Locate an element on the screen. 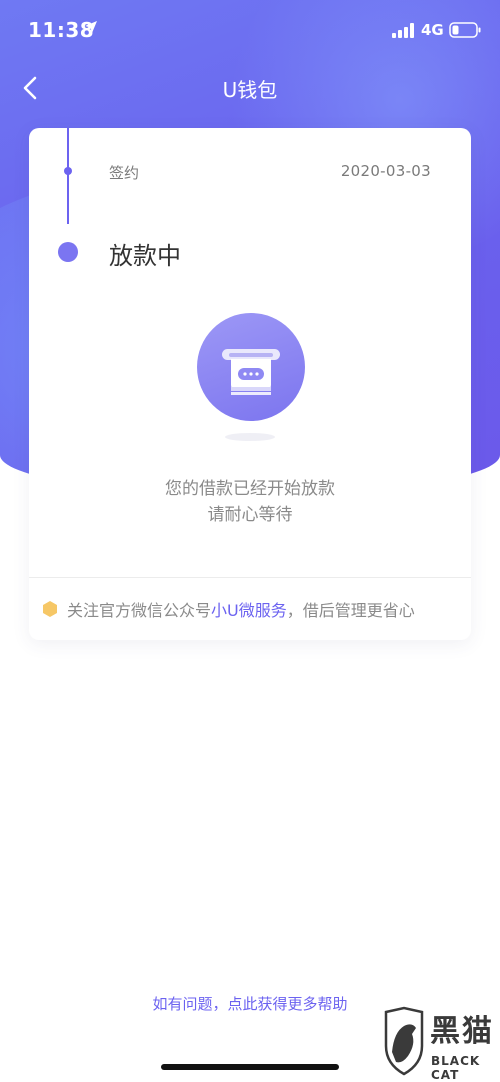  timeline-step-label: 签约 is located at coordinates (124, 173).